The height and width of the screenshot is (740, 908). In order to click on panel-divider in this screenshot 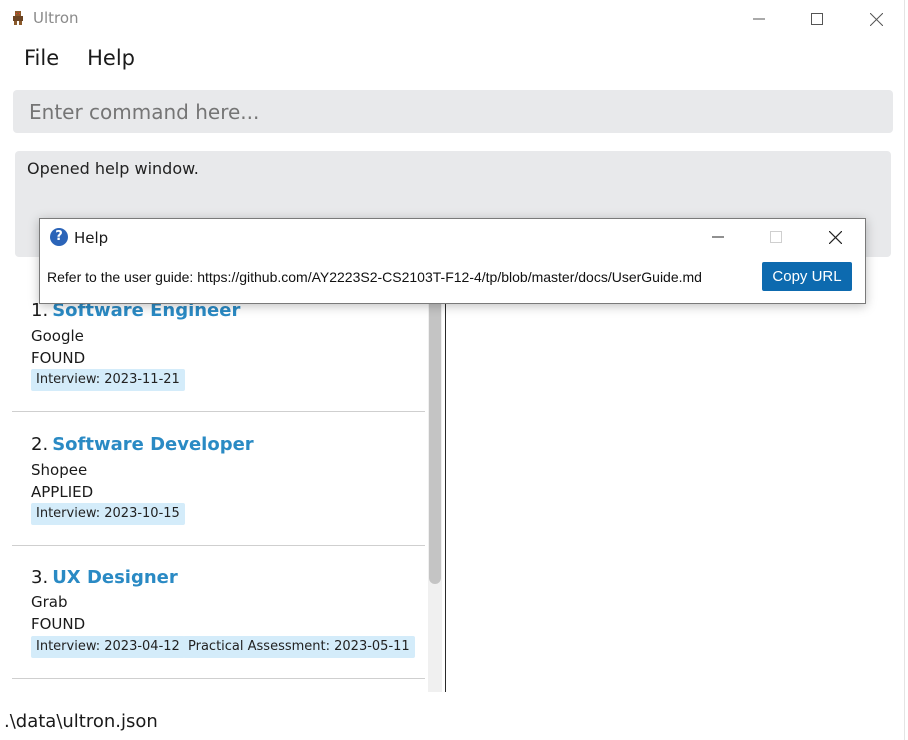, I will do `click(445, 475)`.